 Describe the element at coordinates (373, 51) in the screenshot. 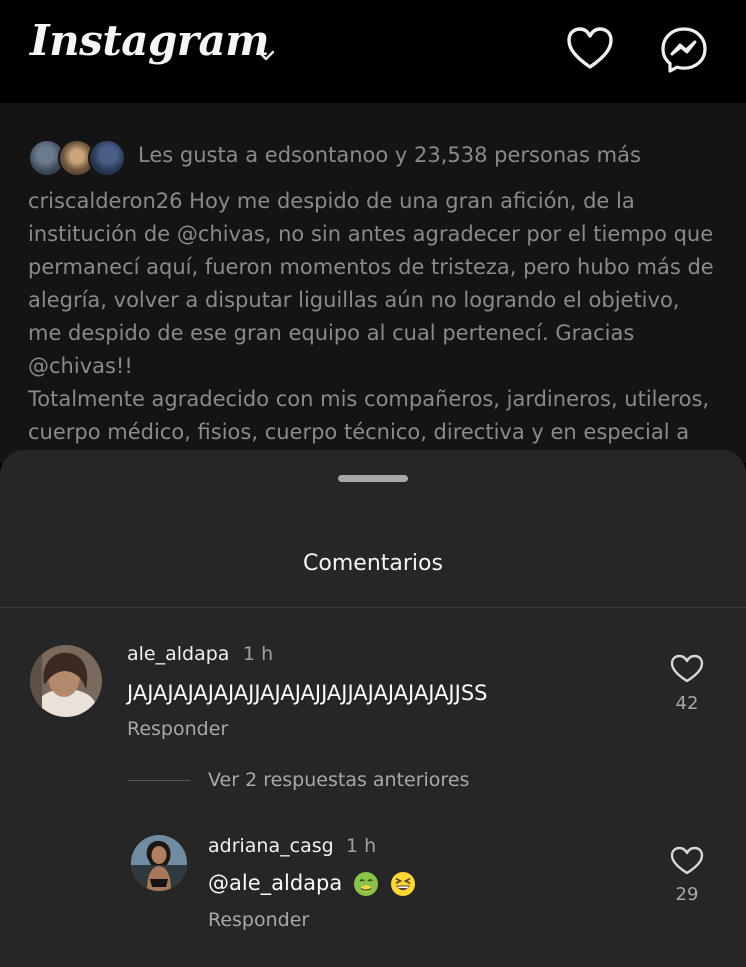

I see `top-bar: Instagram` at that location.